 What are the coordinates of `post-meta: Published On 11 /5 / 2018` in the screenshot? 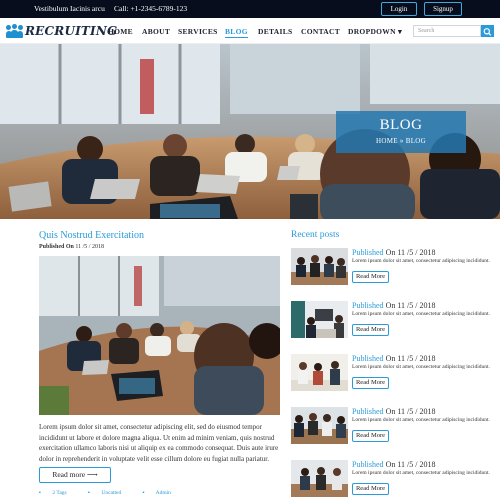 It's located at (71, 247).